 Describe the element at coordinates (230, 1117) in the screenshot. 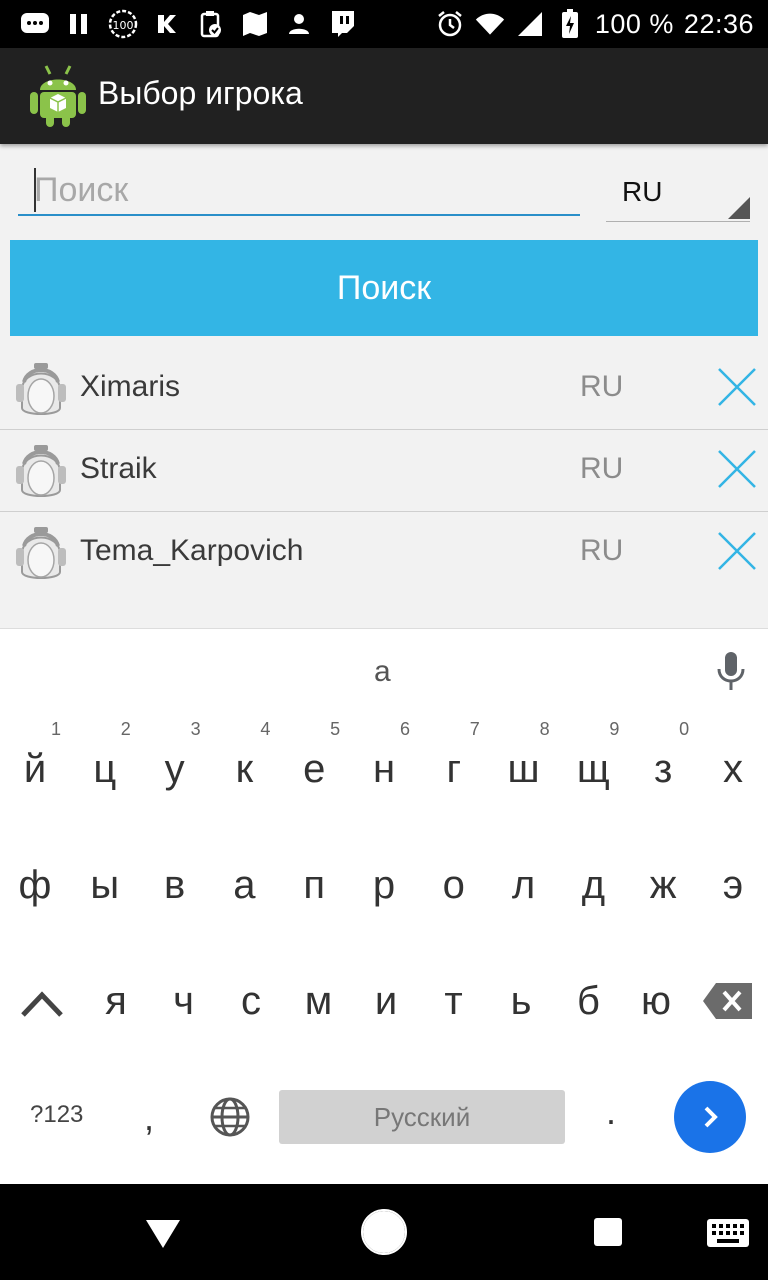

I see `globe-icon` at that location.